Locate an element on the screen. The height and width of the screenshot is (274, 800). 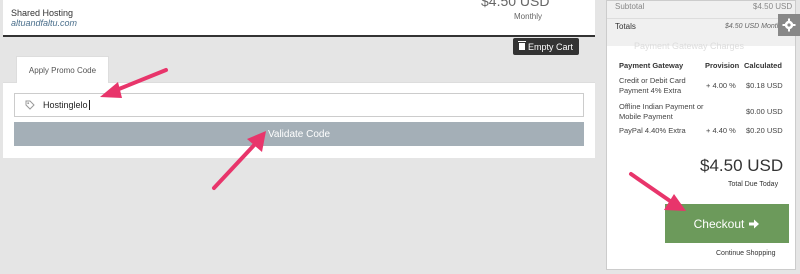
billing-cycle: Monthly is located at coordinates (528, 16).